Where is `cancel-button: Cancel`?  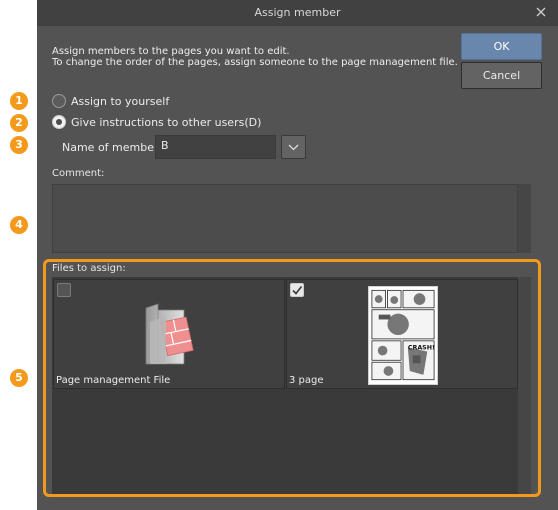 cancel-button: Cancel is located at coordinates (501, 75).